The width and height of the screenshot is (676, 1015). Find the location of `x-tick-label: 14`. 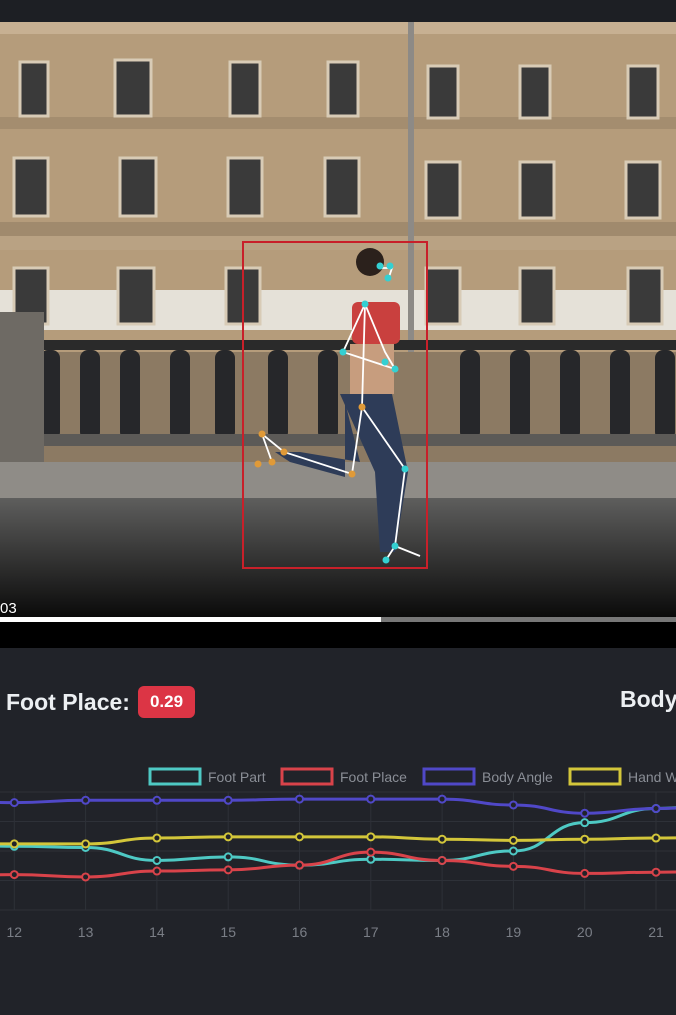

x-tick-label: 14 is located at coordinates (157, 932).